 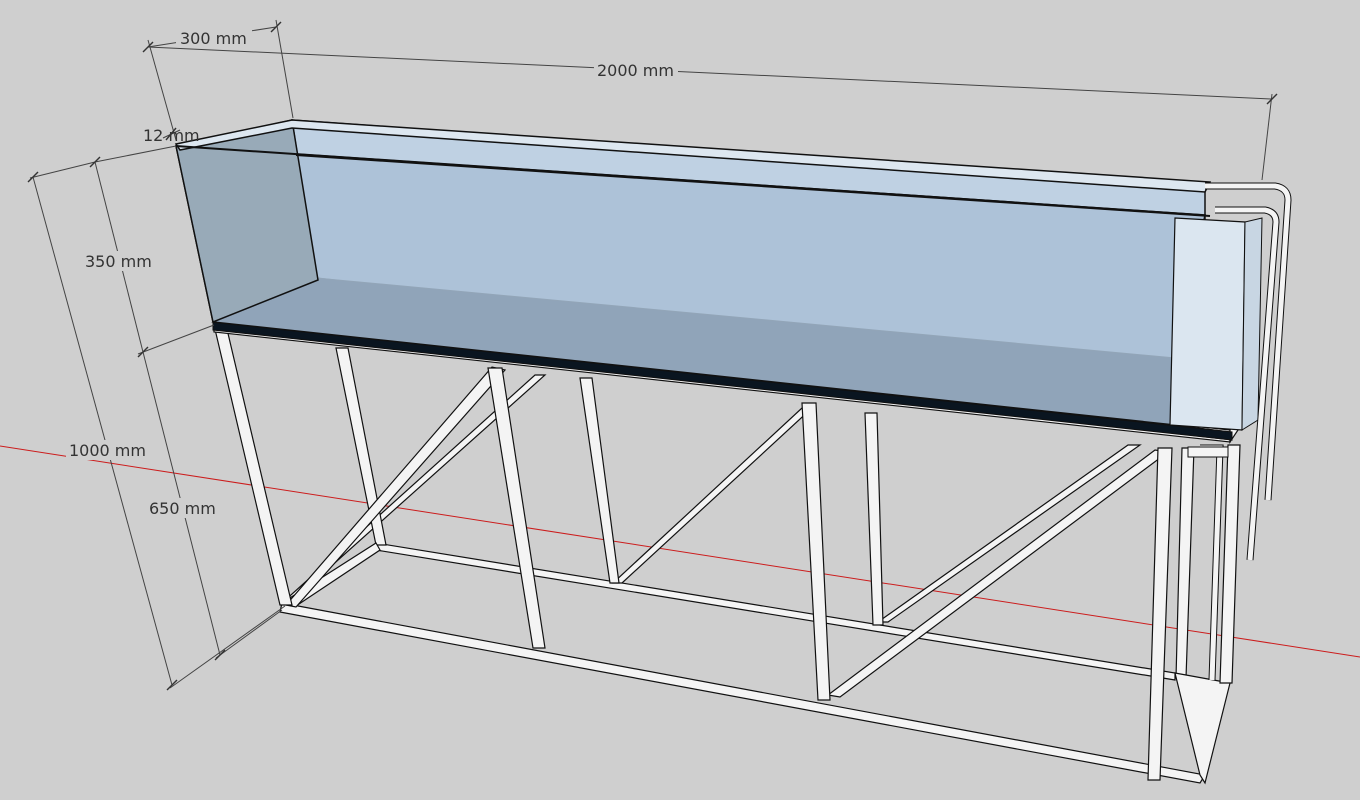 What do you see at coordinates (62, 170) in the screenshot?
I see `dim-1000-ext-top` at bounding box center [62, 170].